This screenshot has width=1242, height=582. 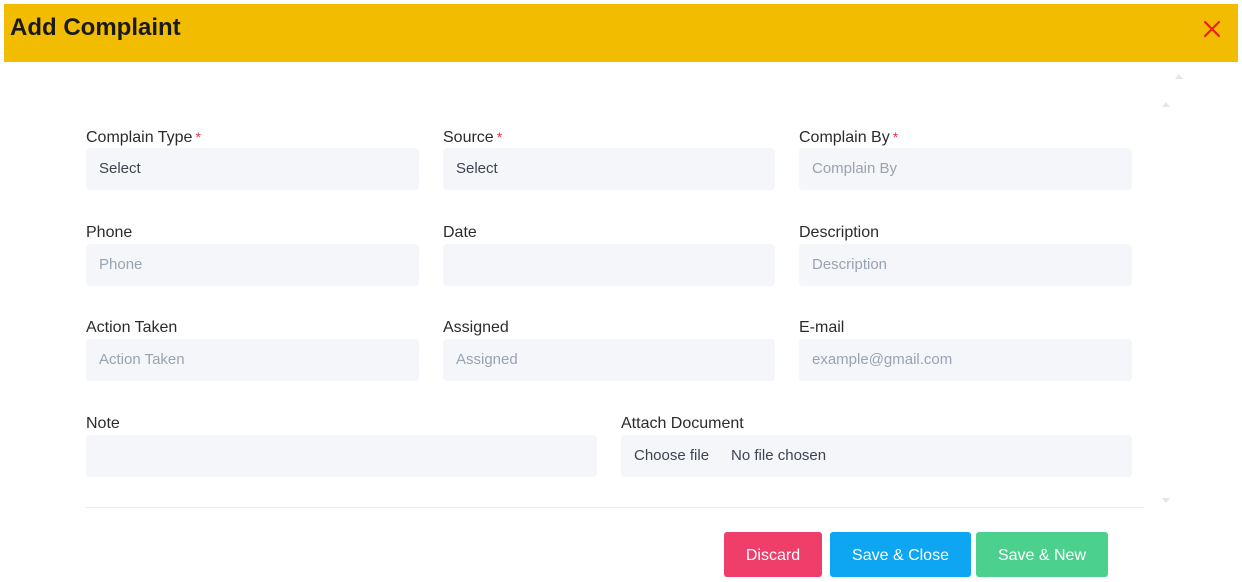 What do you see at coordinates (143, 137) in the screenshot?
I see `complain-type-label: Complain Type *` at bounding box center [143, 137].